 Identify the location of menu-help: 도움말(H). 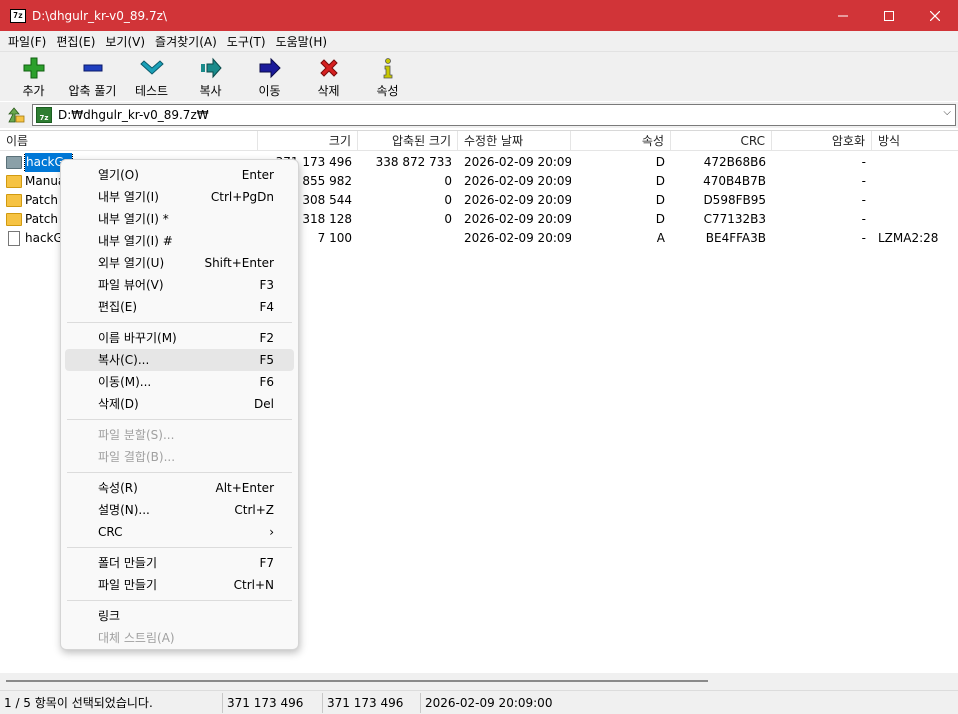
(302, 41).